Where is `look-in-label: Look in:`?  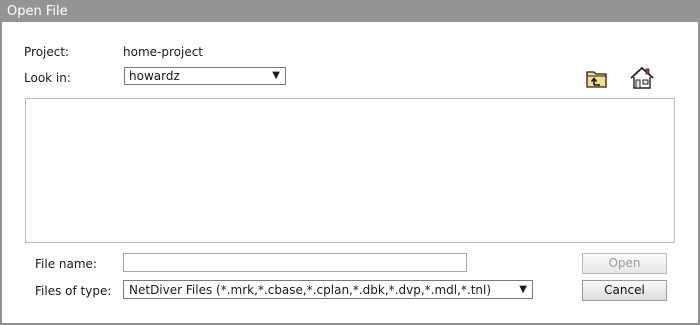
look-in-label: Look in: is located at coordinates (47, 78).